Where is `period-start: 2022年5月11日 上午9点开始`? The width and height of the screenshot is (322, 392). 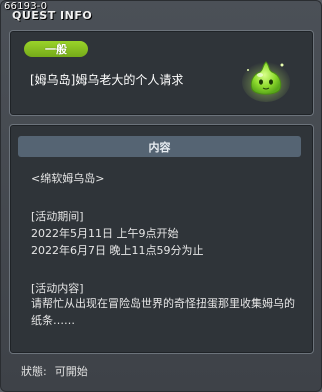 period-start: 2022年5月11日 上午9点开始 is located at coordinates (105, 233).